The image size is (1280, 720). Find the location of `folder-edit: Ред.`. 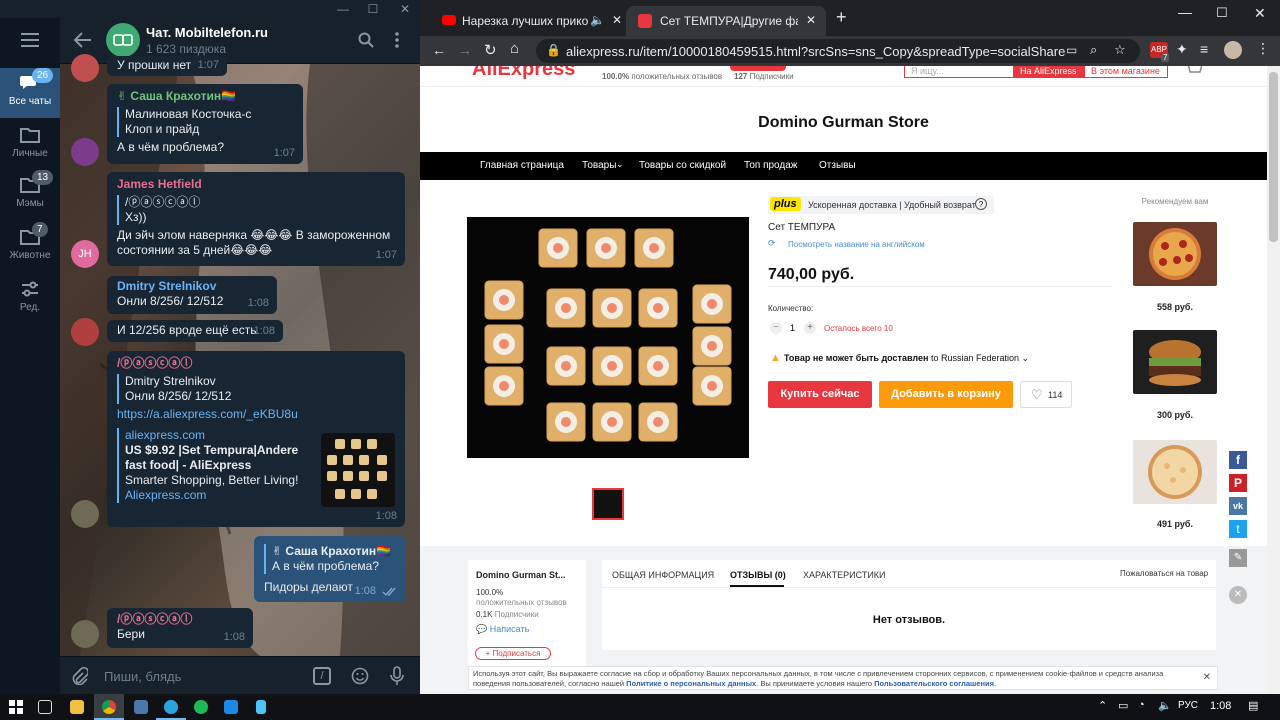

folder-edit: Ред. is located at coordinates (30, 299).